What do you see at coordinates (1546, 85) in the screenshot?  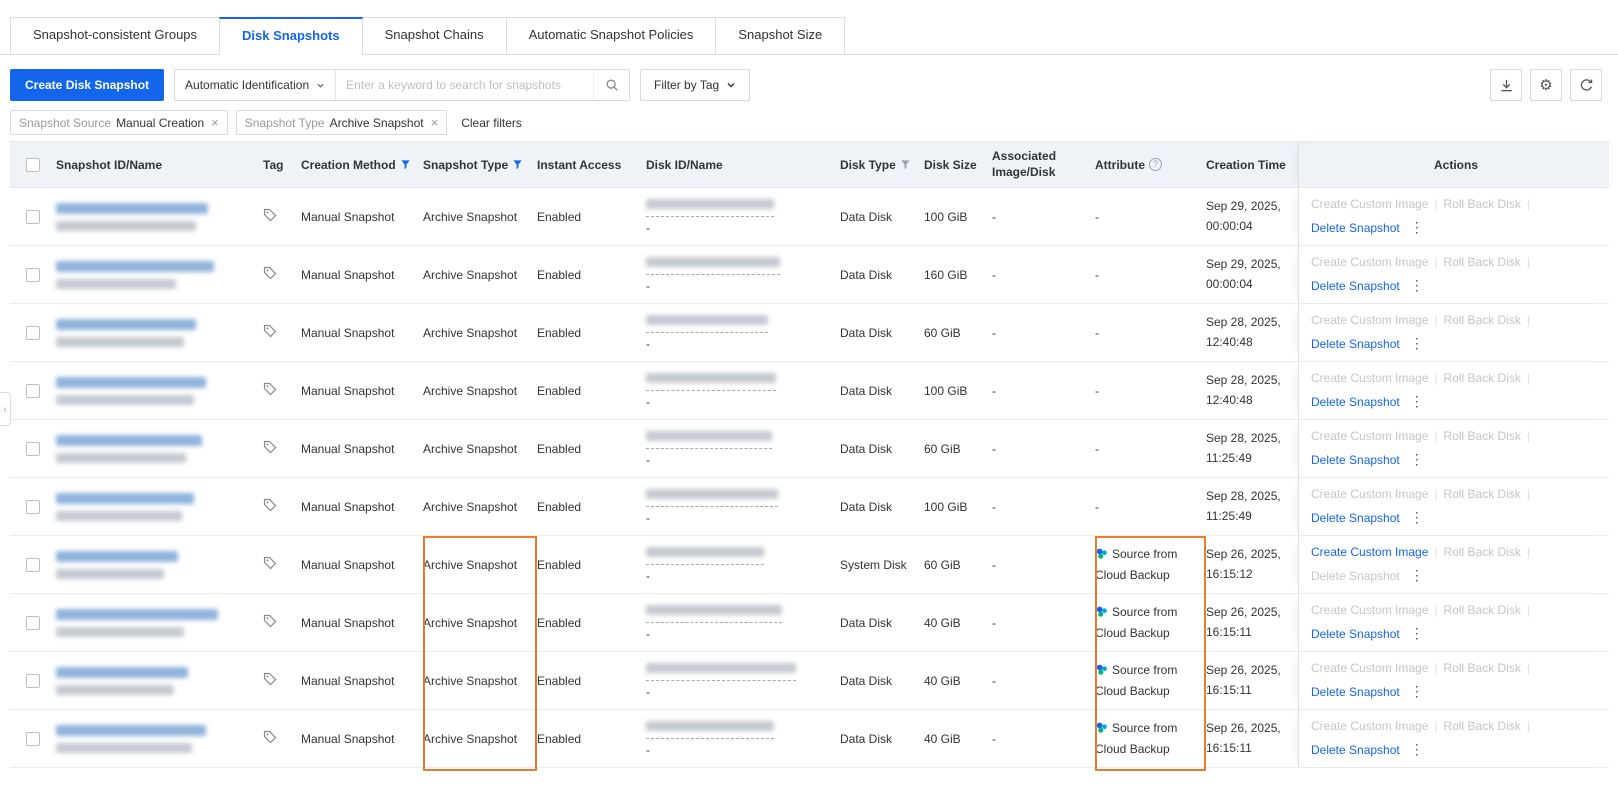 I see `settings-button: ⚙` at bounding box center [1546, 85].